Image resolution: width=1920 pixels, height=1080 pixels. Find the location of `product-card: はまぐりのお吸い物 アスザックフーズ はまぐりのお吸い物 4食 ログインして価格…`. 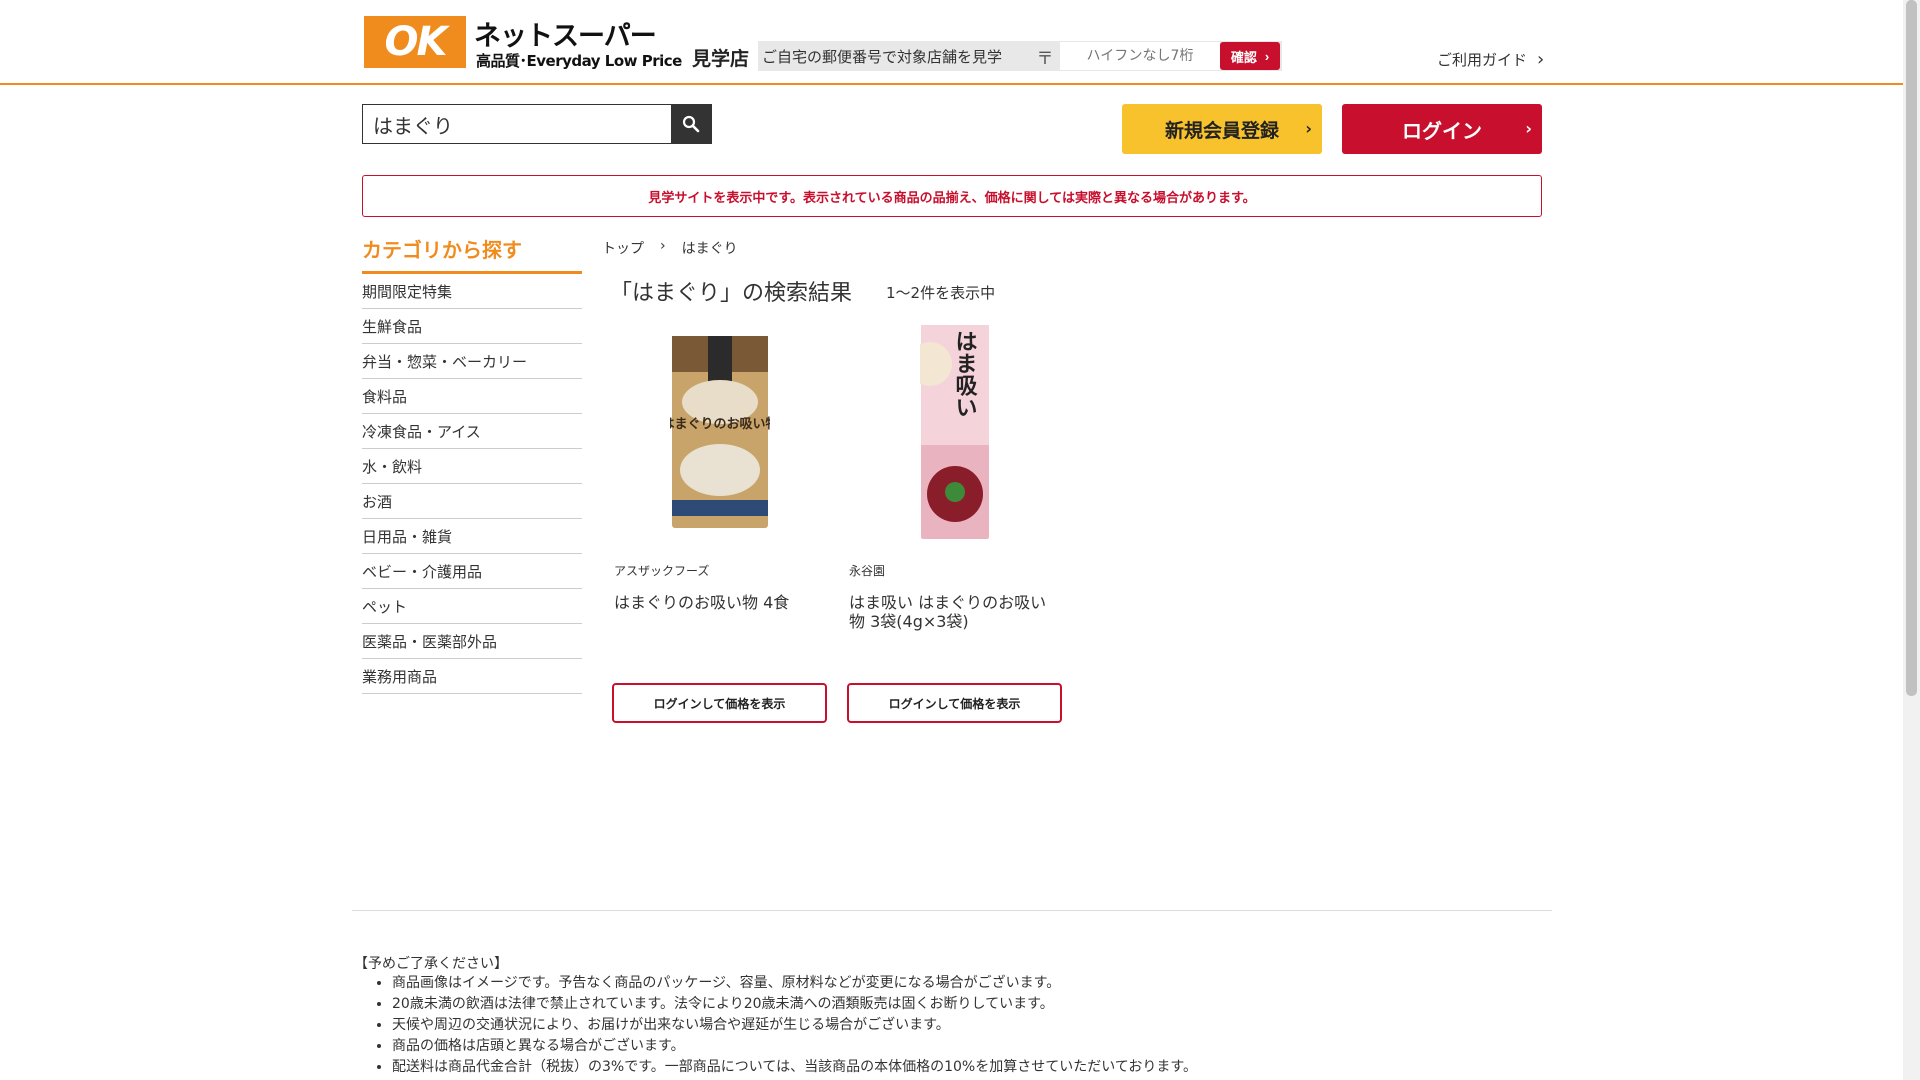

product-card: はまぐりのお吸い物 アスザックフーズ はまぐりのお吸い物 4食 ログインして価格… is located at coordinates (719, 520).